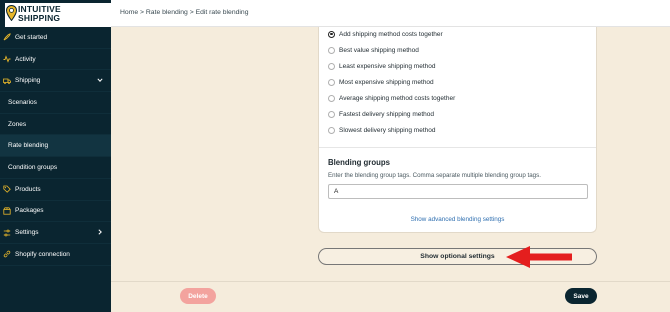 This screenshot has height=312, width=670. I want to click on blending-option-label: Fastest delivery shipping method, so click(387, 114).